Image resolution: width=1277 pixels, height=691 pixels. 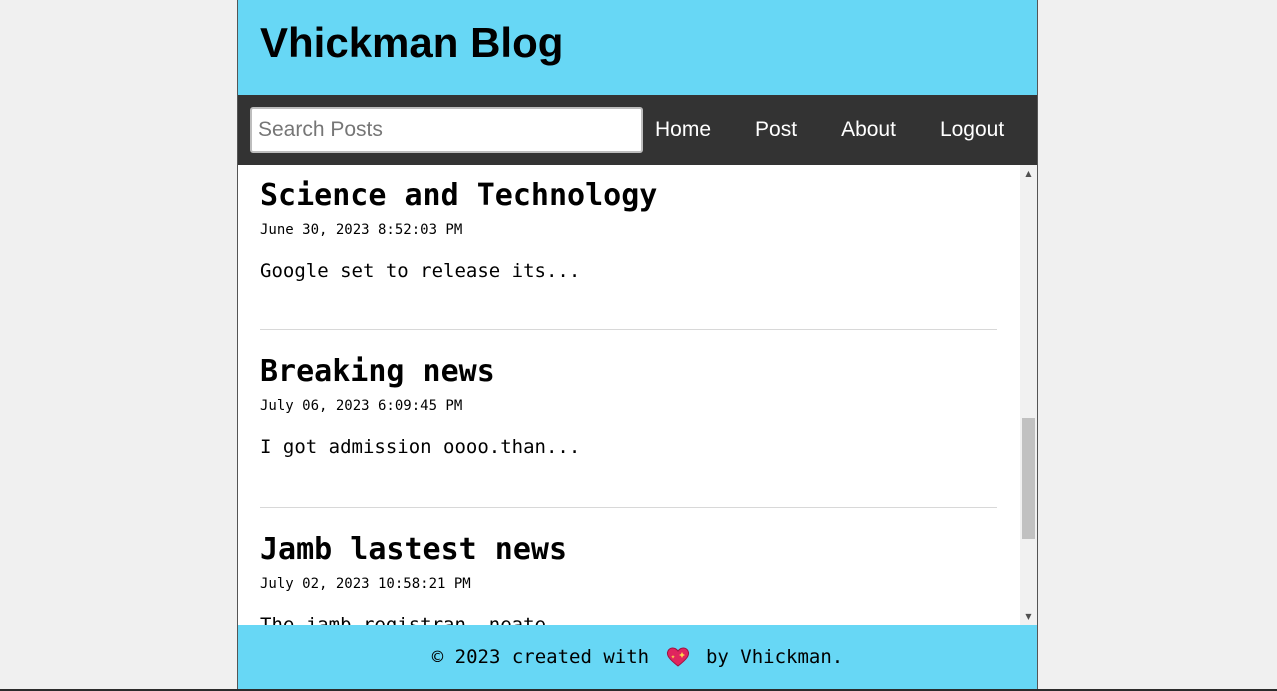 I want to click on post-title: Science and Technology, so click(x=628, y=196).